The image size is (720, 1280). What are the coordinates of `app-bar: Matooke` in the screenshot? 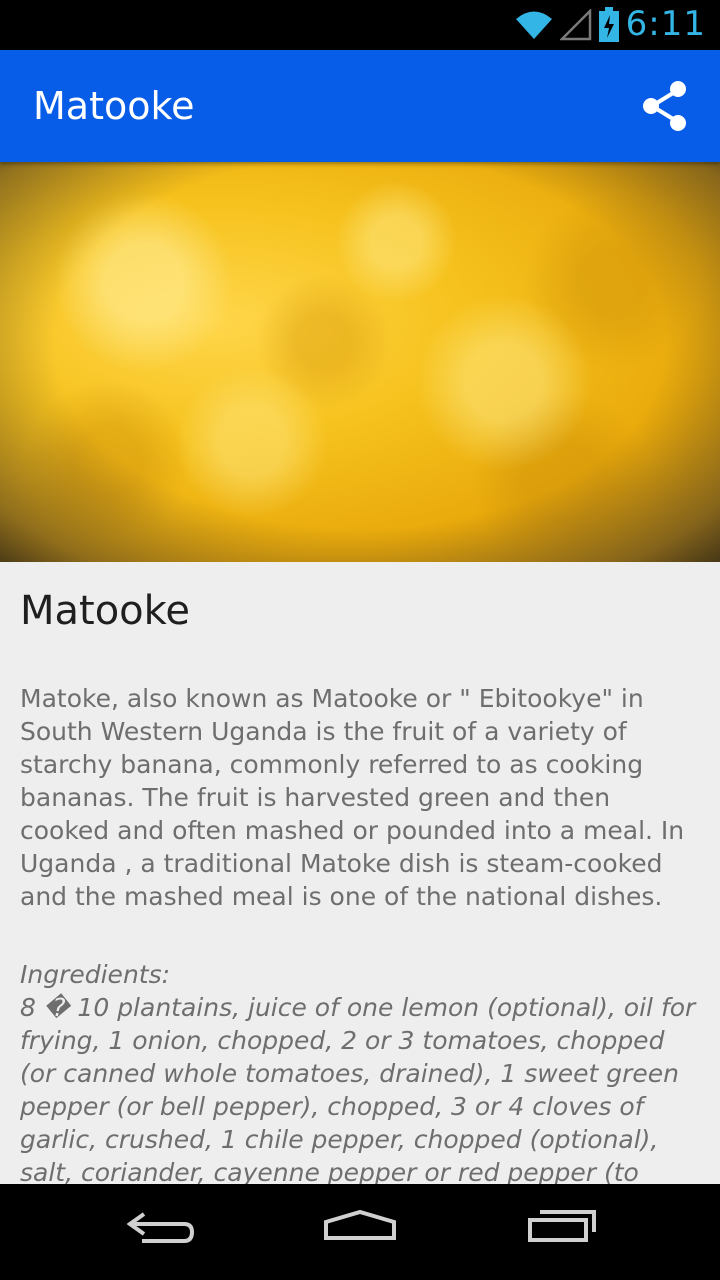 It's located at (360, 106).